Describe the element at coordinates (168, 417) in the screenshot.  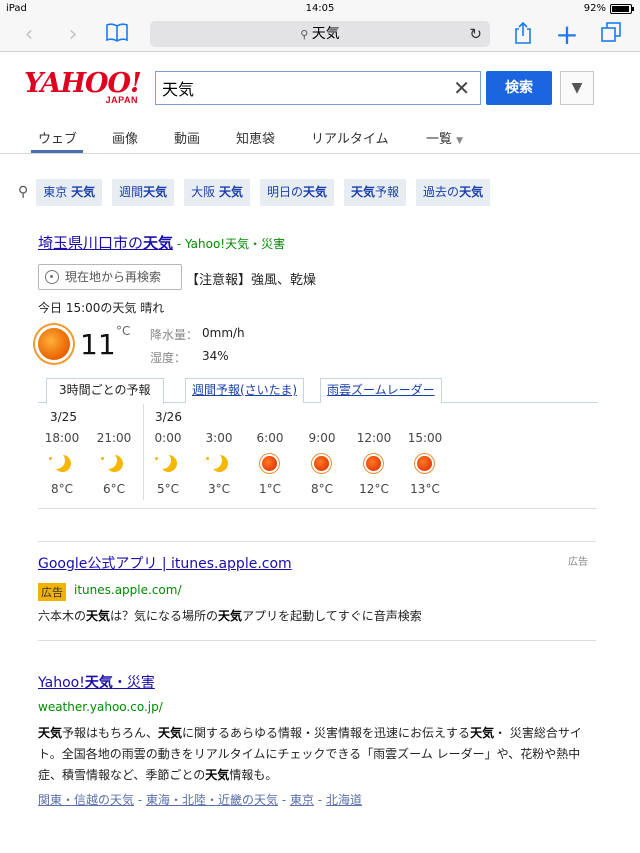
I see `forecast-date: 3/26` at that location.